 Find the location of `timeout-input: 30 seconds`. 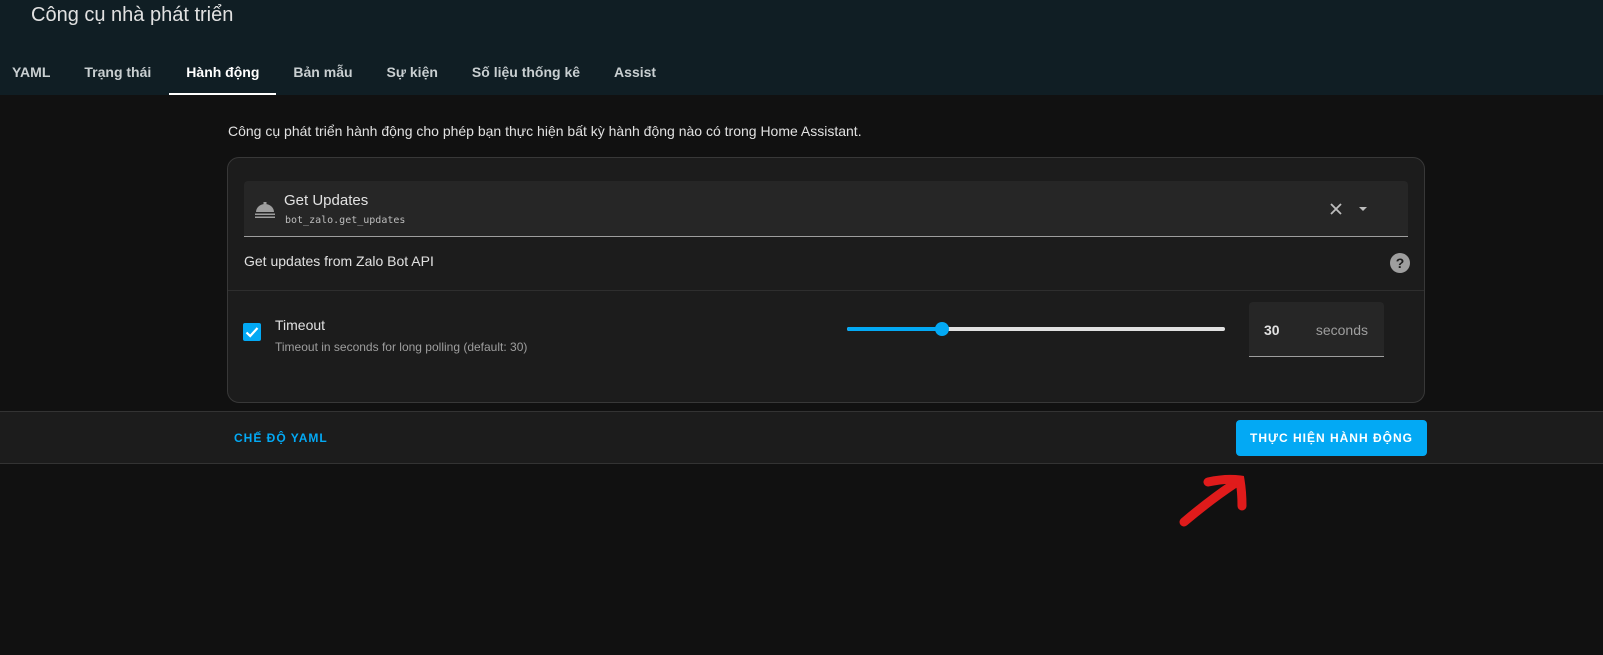

timeout-input: 30 seconds is located at coordinates (1316, 329).